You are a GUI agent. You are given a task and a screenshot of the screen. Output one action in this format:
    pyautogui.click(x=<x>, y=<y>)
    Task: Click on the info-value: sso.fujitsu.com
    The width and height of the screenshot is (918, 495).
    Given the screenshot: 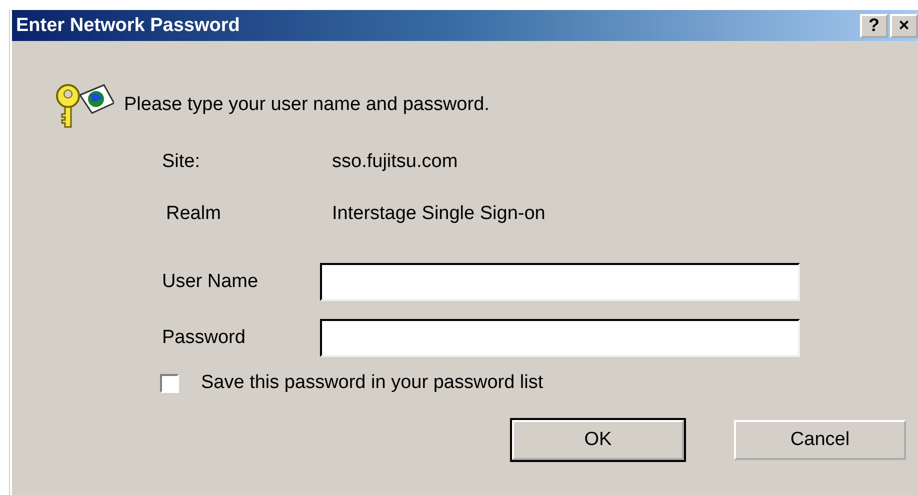 What is the action you would take?
    pyautogui.click(x=395, y=162)
    